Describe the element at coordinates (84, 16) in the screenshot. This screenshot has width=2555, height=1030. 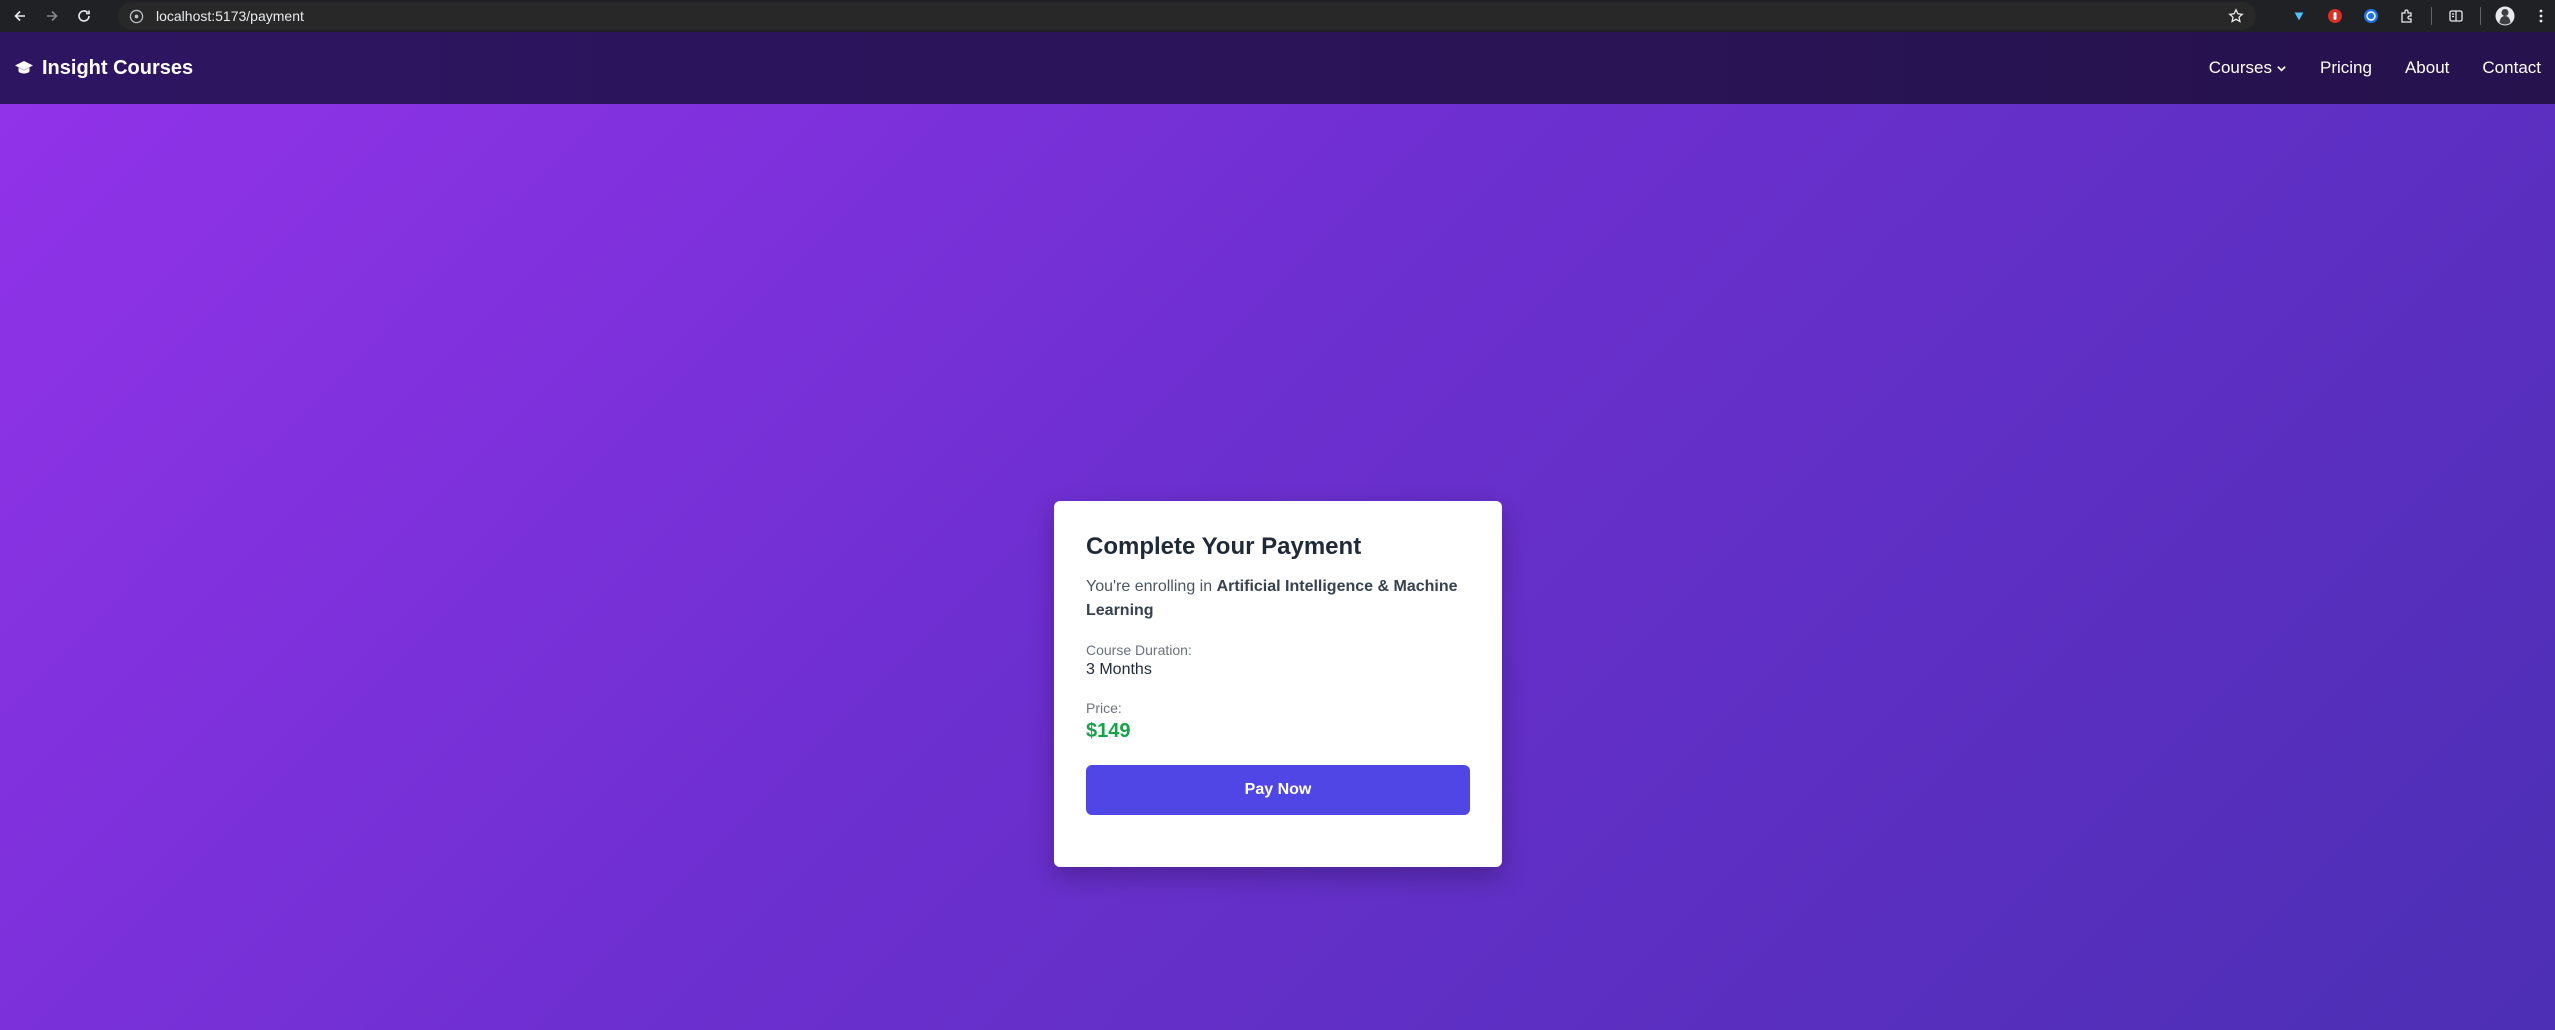
I see `reload-icon` at that location.